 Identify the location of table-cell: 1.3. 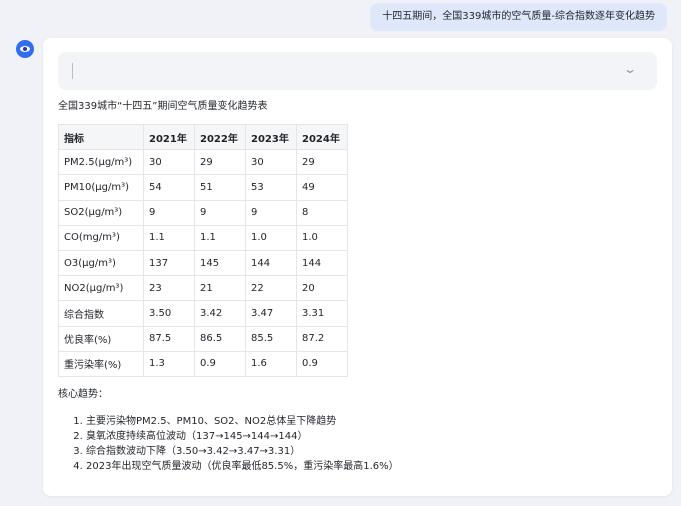
(169, 363).